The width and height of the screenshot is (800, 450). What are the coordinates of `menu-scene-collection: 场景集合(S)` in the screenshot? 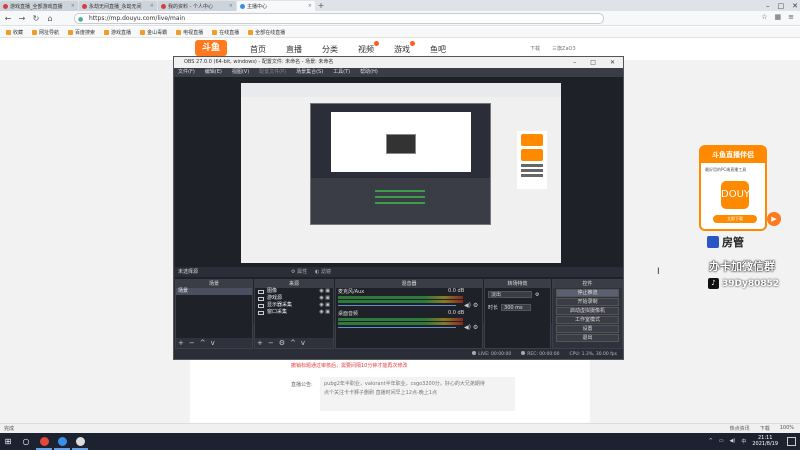 It's located at (309, 72).